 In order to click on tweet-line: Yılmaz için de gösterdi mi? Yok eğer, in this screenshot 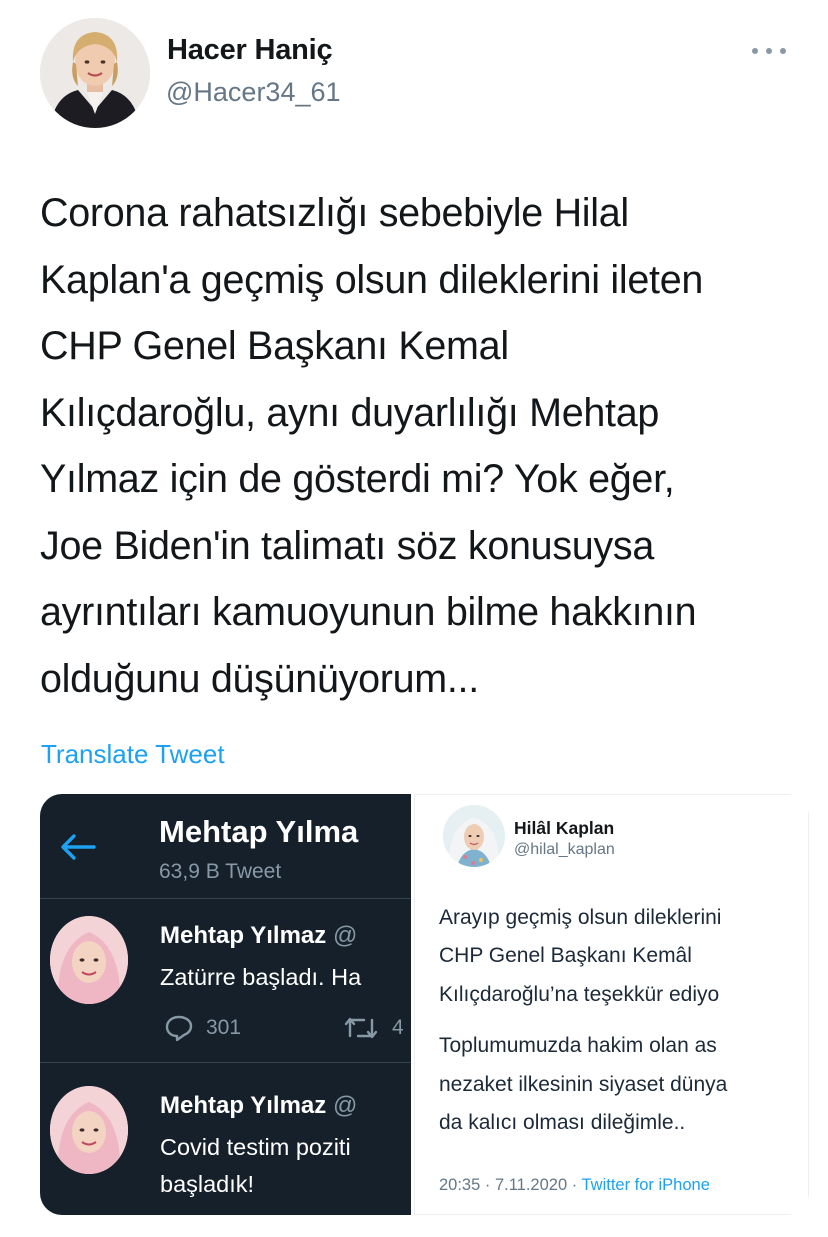, I will do `click(357, 479)`.